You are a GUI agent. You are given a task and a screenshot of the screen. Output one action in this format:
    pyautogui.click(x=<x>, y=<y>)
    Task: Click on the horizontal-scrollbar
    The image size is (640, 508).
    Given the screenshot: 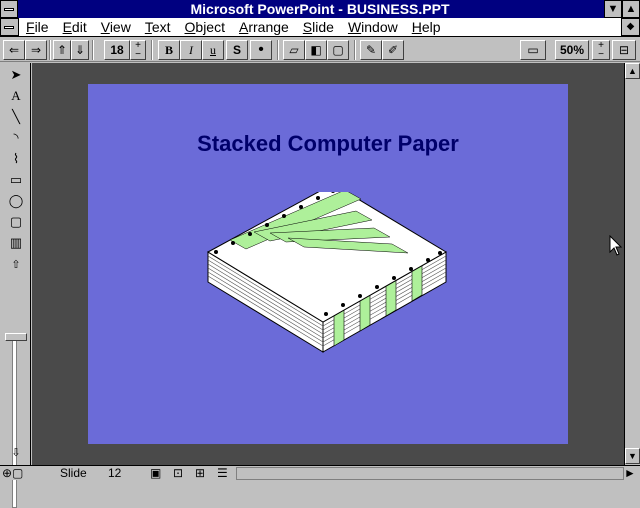 What is the action you would take?
    pyautogui.click(x=430, y=473)
    